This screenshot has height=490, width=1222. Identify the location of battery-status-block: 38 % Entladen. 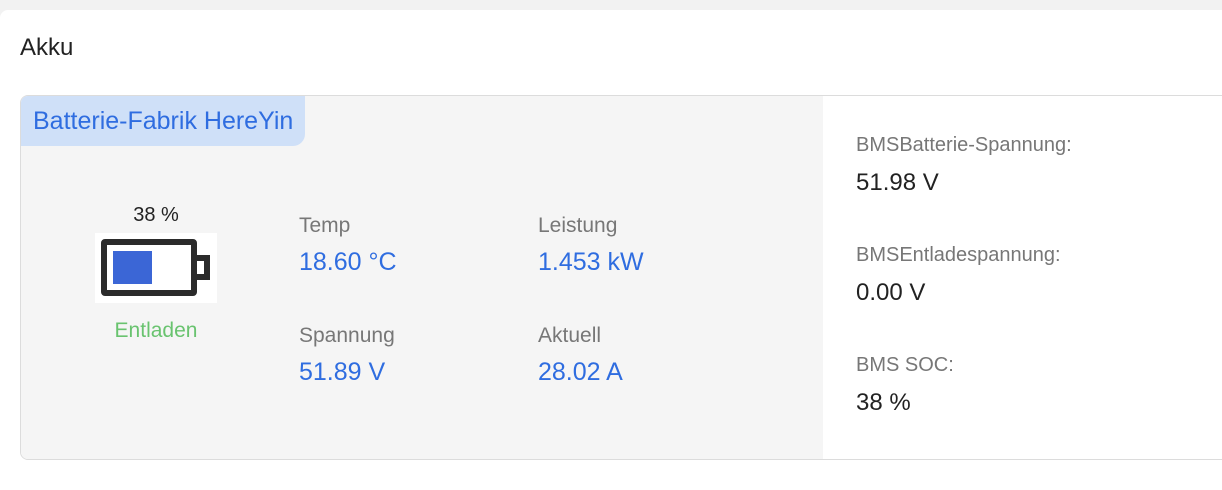
(156, 273).